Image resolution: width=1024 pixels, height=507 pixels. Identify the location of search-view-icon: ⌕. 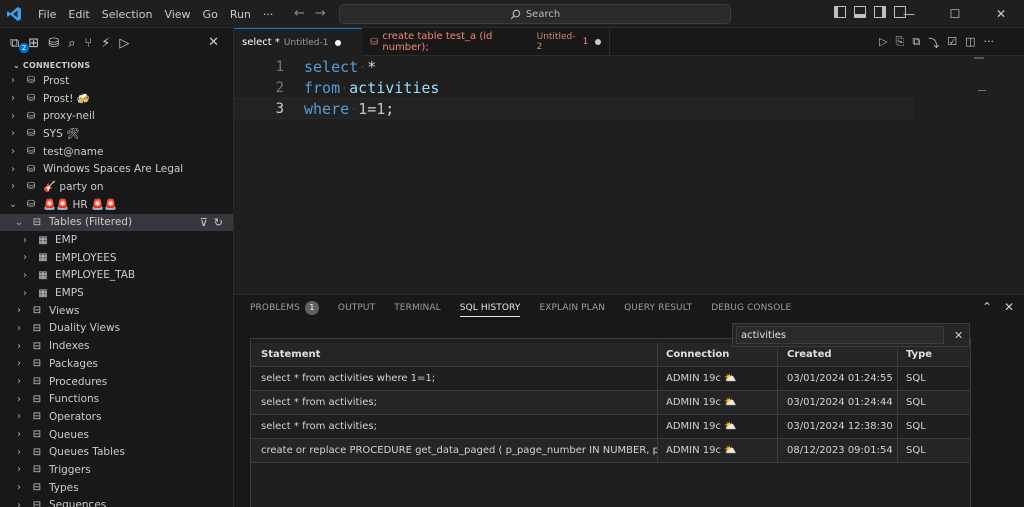
(71, 43).